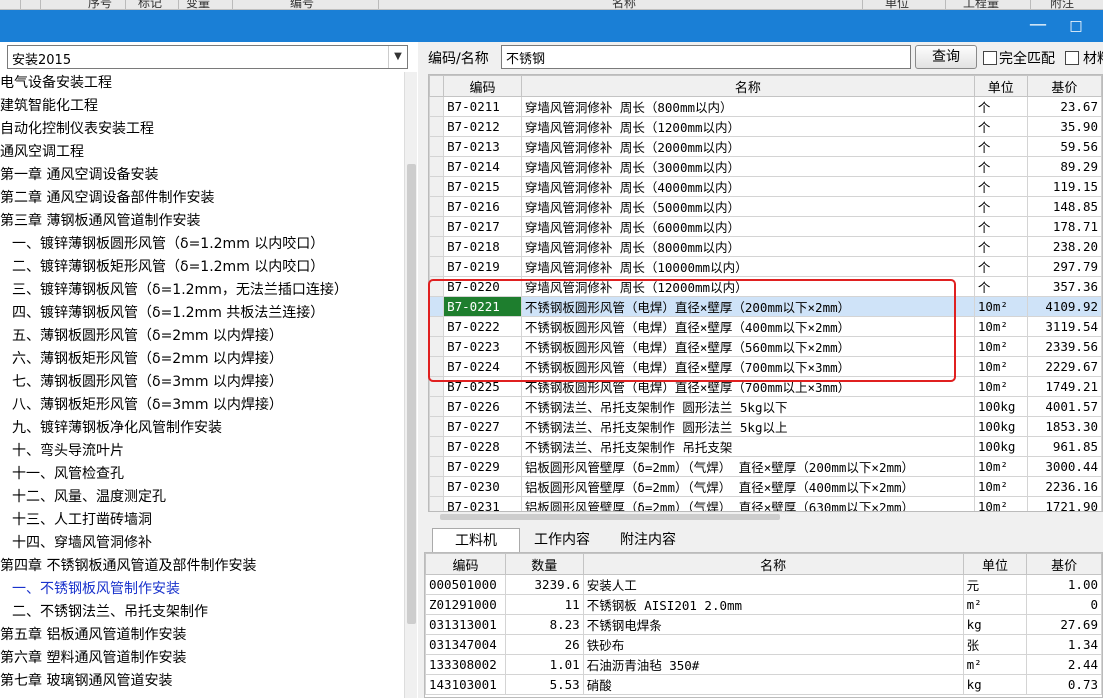 This screenshot has width=1103, height=698. What do you see at coordinates (397, 57) in the screenshot?
I see `chevron-down-icon: ▼` at bounding box center [397, 57].